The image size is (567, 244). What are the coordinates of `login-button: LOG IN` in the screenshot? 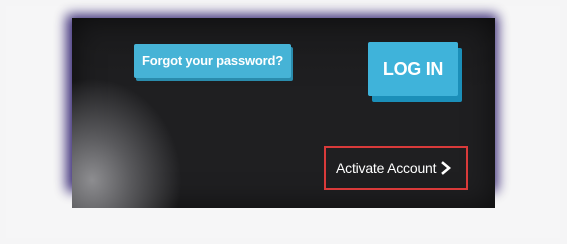 It's located at (413, 69).